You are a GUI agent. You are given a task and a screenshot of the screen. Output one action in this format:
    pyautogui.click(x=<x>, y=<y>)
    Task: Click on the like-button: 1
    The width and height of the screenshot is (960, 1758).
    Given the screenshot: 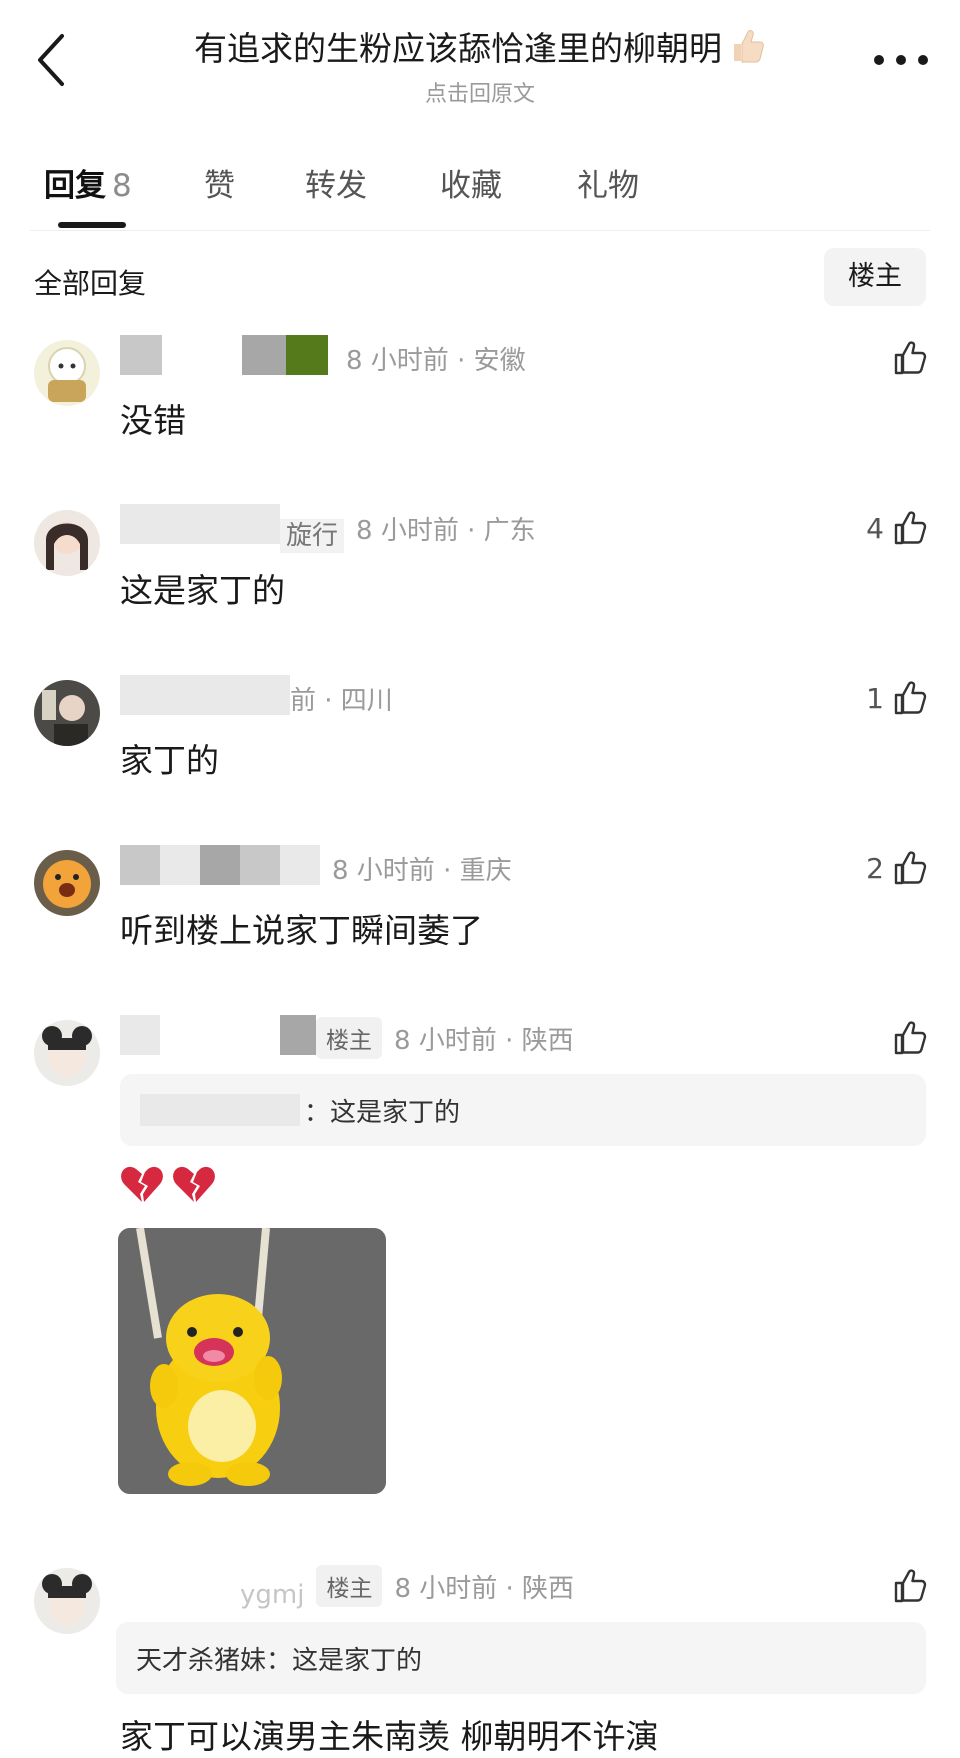 What is the action you would take?
    pyautogui.click(x=898, y=698)
    